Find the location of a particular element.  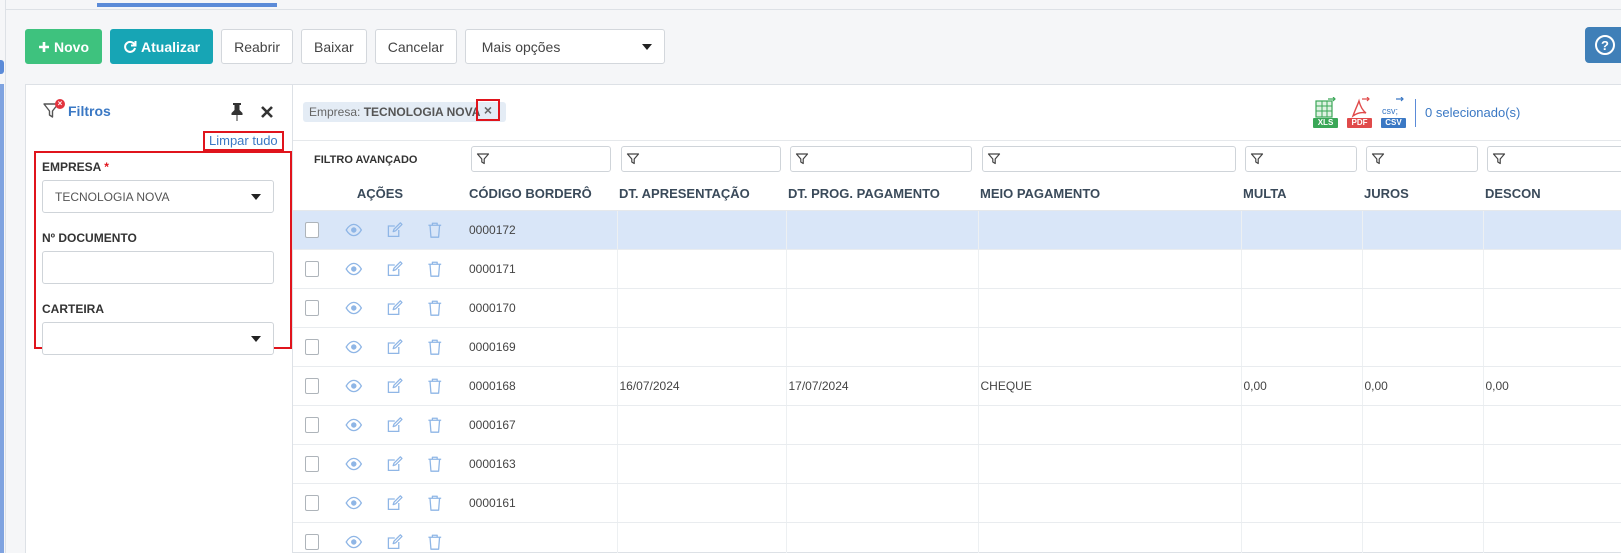

cell-interest is located at coordinates (1423, 425).